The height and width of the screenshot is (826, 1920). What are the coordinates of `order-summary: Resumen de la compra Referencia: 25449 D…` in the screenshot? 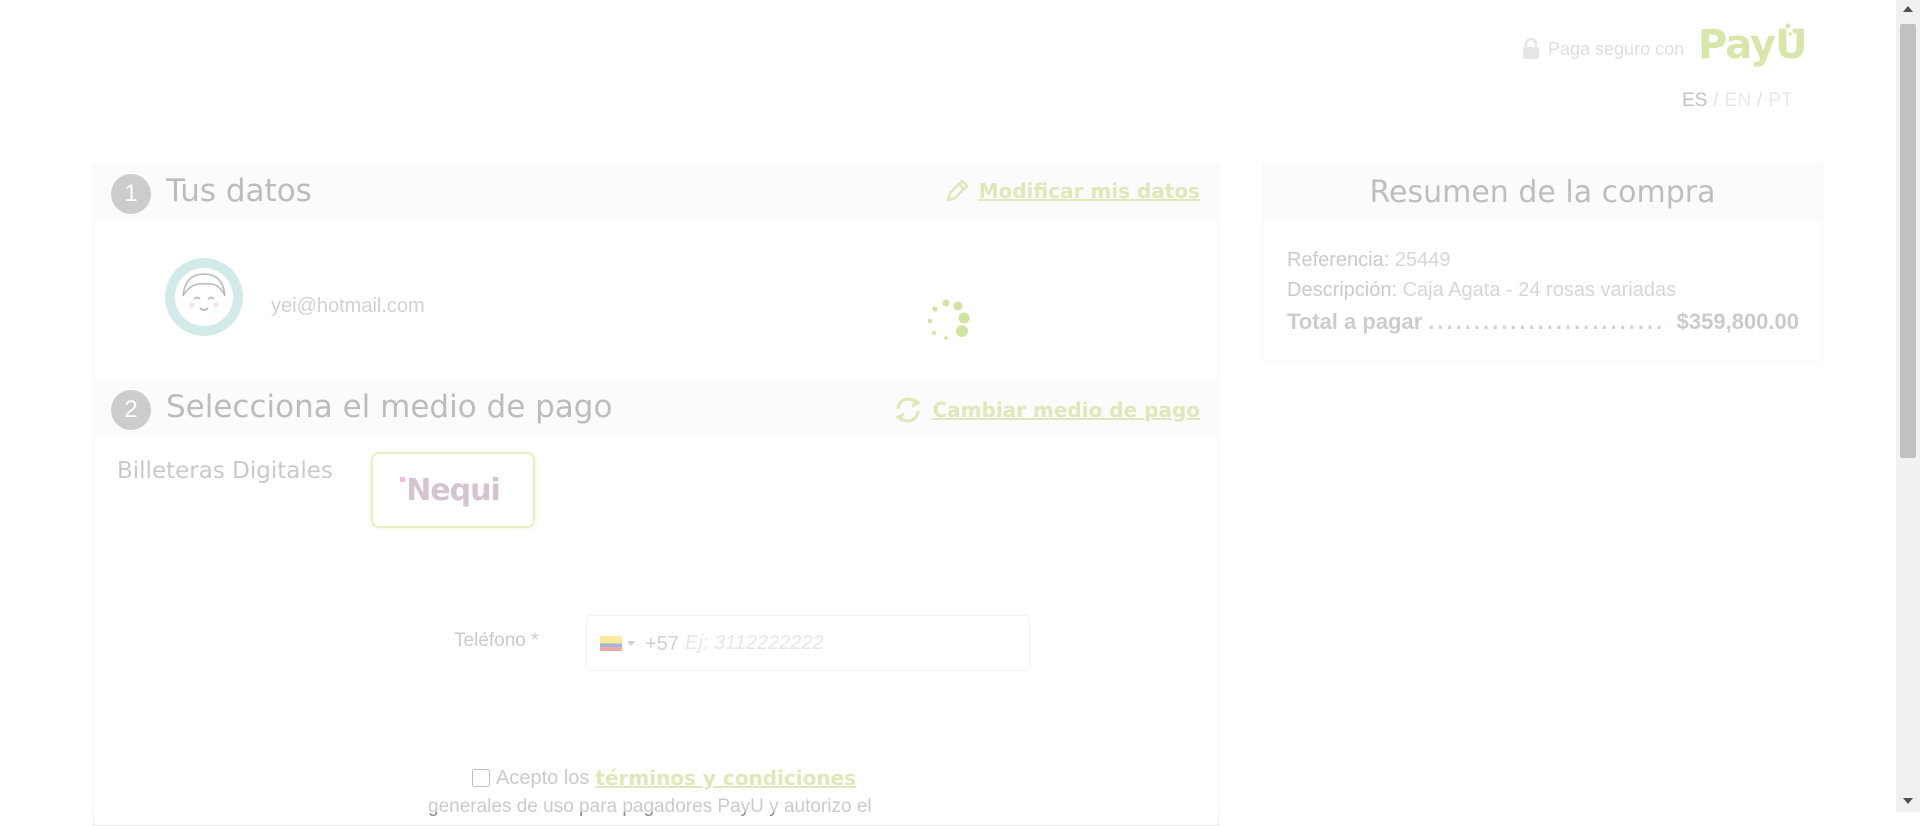 It's located at (1542, 263).